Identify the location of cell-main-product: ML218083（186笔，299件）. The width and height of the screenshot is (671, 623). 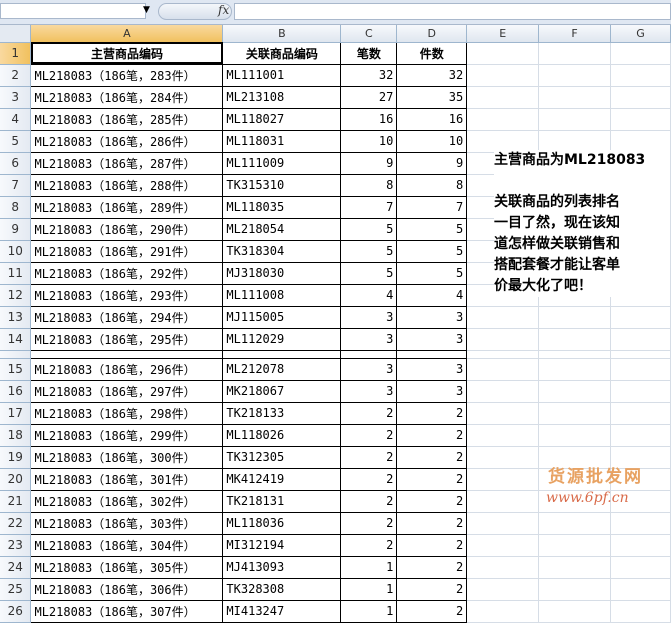
(127, 435).